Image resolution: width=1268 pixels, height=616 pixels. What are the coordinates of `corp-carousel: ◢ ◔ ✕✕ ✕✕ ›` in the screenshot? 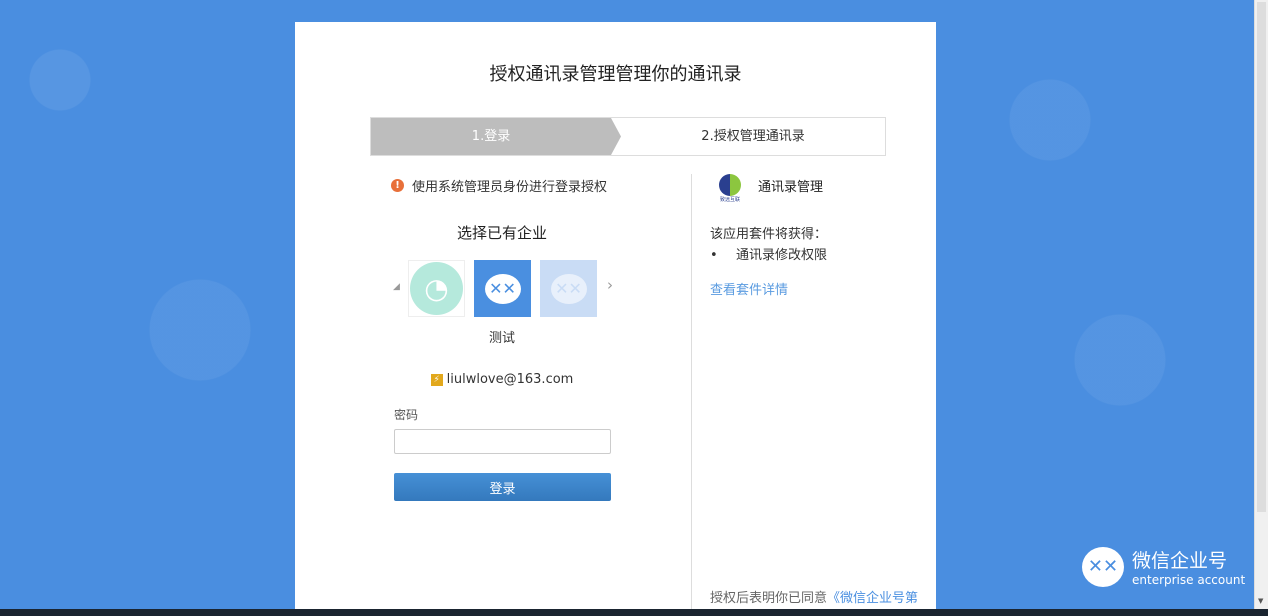 It's located at (502, 288).